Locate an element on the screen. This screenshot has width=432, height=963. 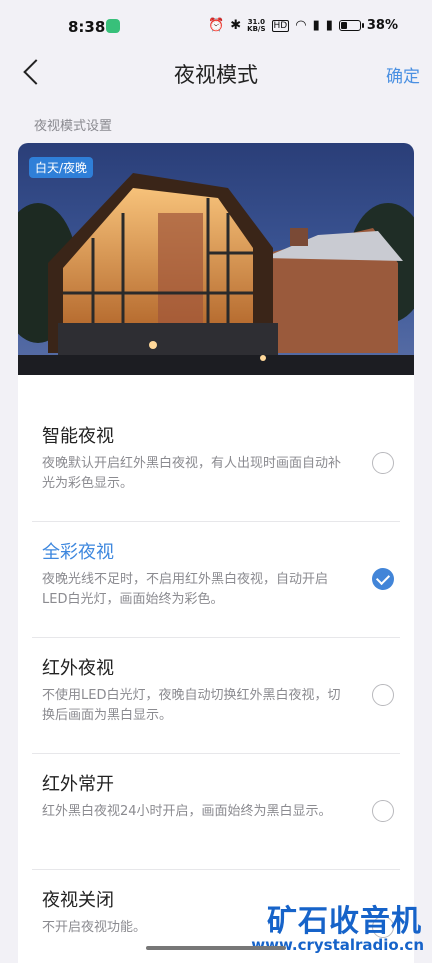
watermark-name: 矿石收音机 is located at coordinates (344, 921).